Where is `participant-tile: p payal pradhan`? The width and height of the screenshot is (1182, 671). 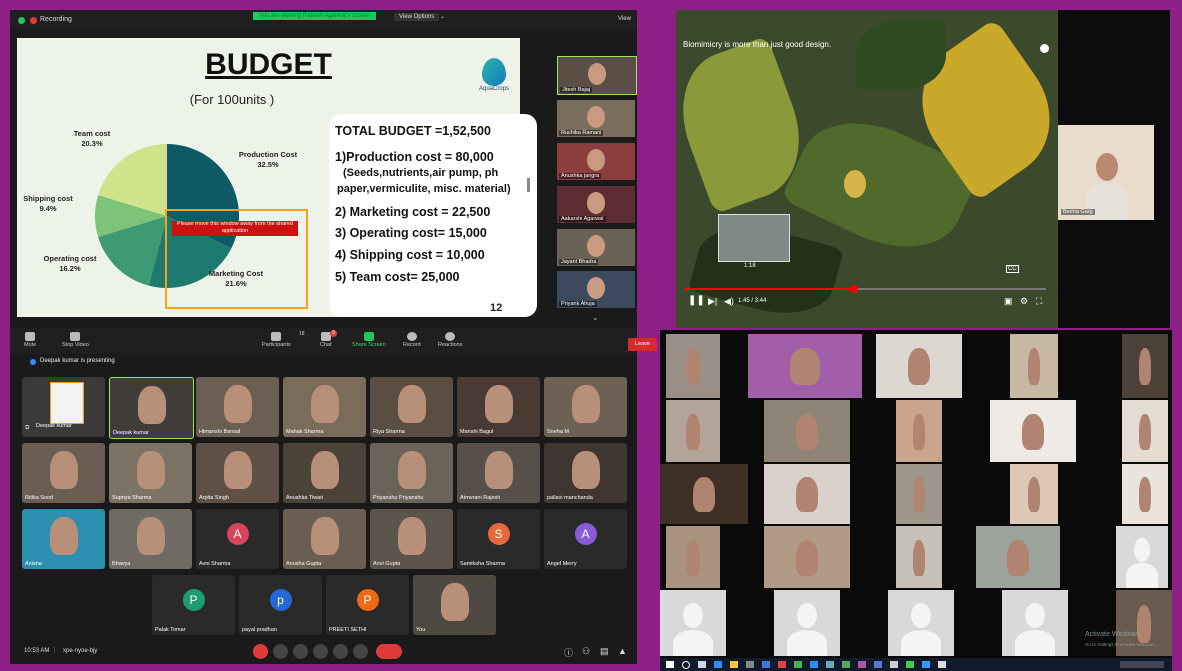
participant-tile: p payal pradhan is located at coordinates (280, 605).